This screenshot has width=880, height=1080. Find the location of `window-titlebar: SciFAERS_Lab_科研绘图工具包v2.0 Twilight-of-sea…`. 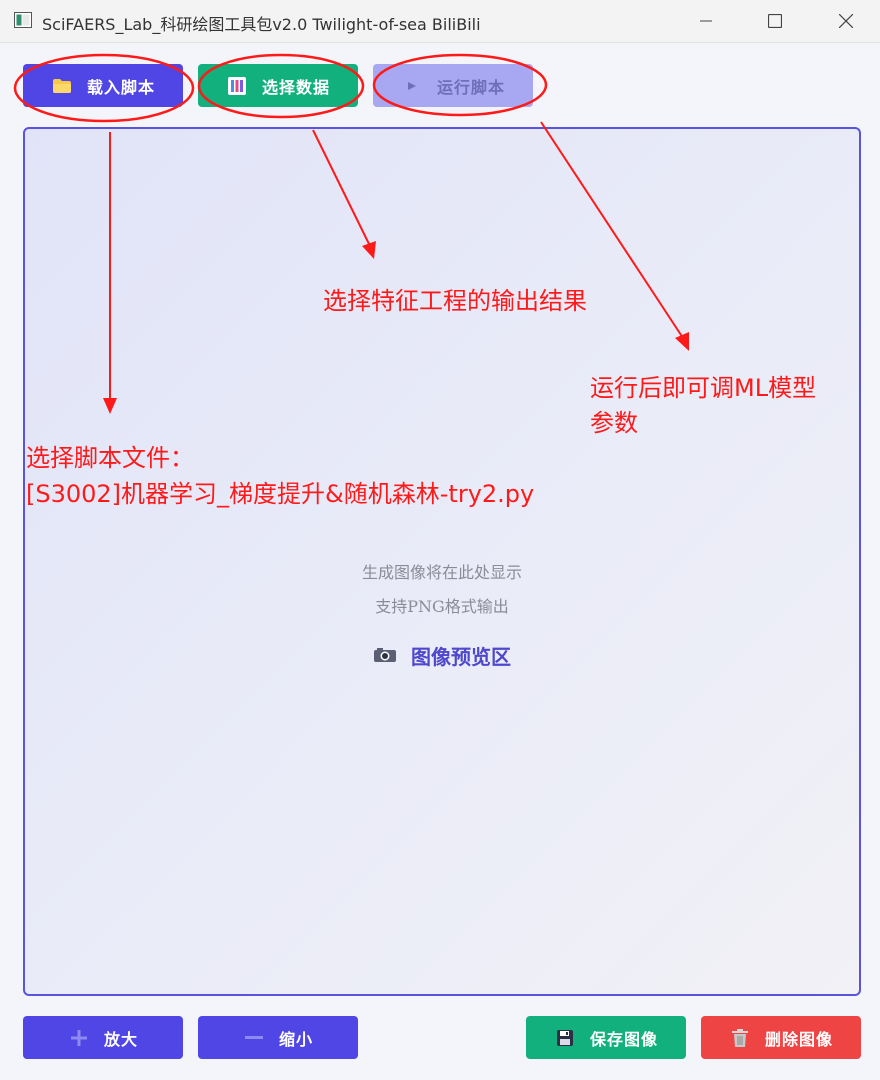

window-titlebar: SciFAERS_Lab_科研绘图工具包v2.0 Twilight-of-sea… is located at coordinates (440, 21).